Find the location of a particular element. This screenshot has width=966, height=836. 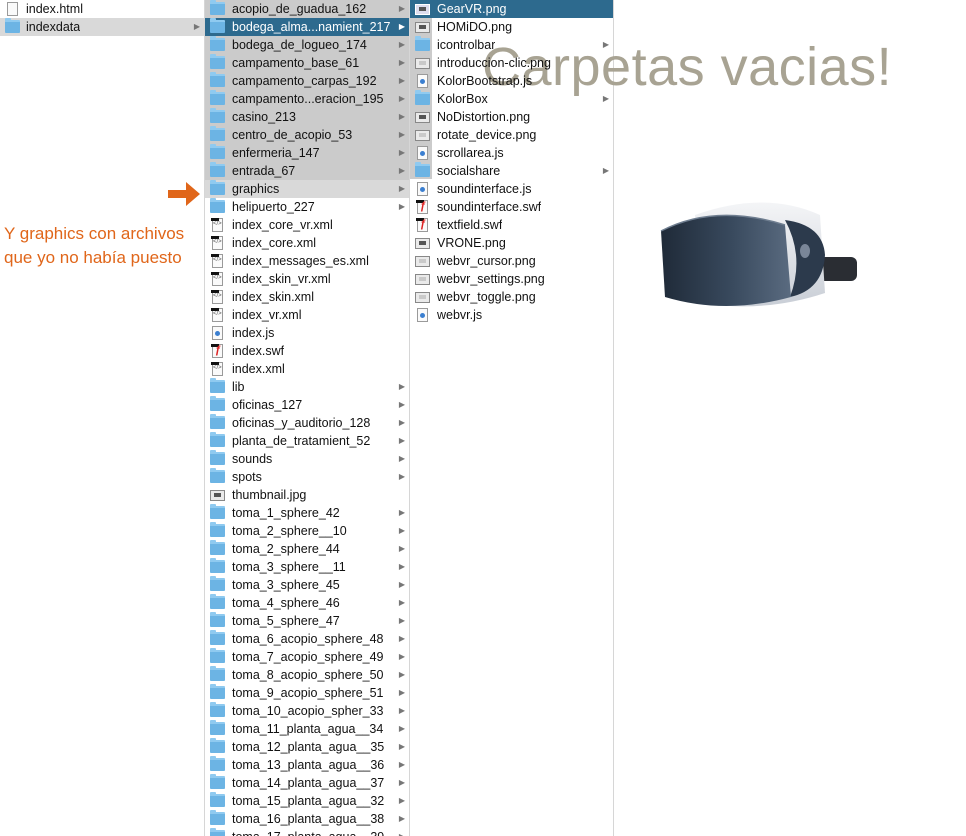

item-label: rotate_device.png is located at coordinates (487, 135).